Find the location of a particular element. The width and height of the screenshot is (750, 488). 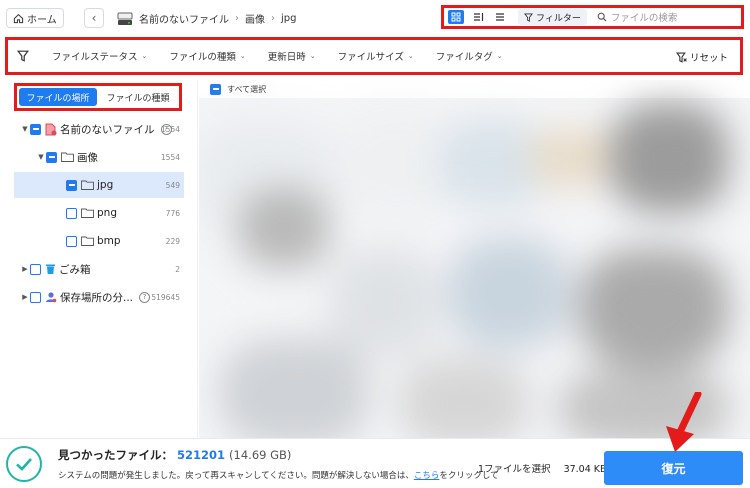

tree-item-label: jpg is located at coordinates (105, 185).